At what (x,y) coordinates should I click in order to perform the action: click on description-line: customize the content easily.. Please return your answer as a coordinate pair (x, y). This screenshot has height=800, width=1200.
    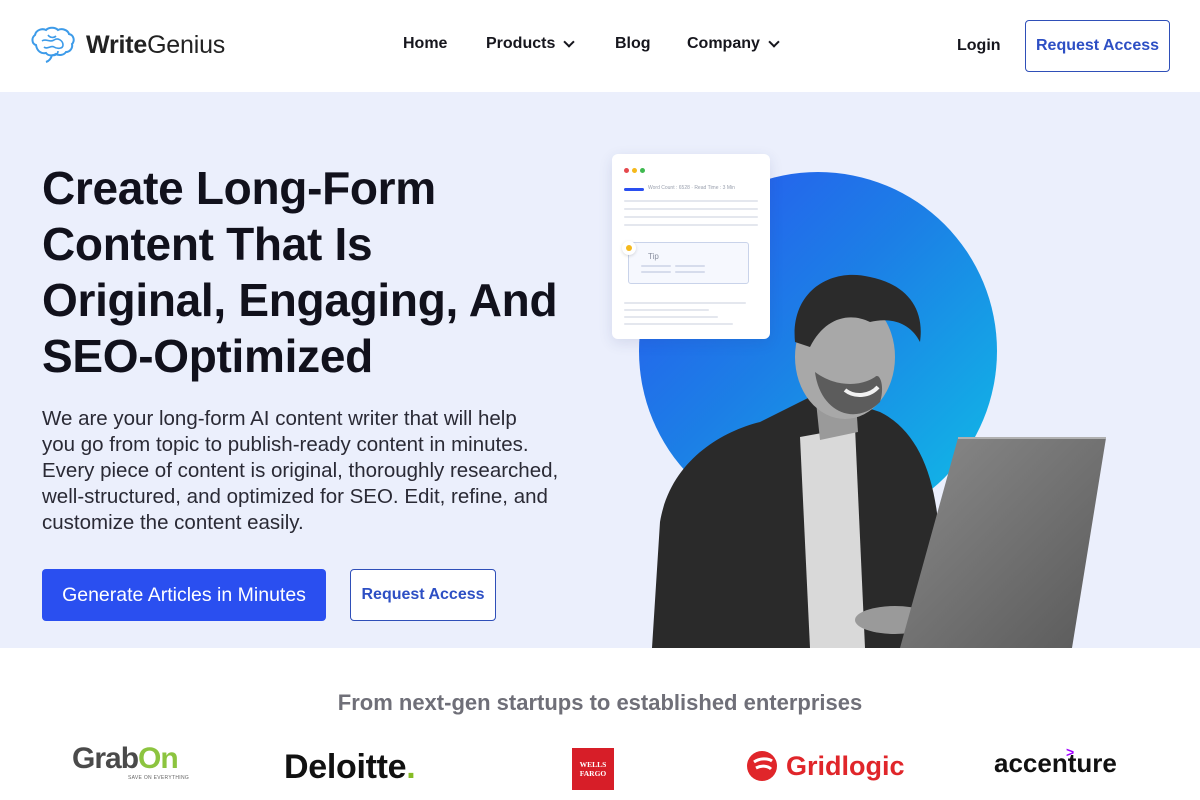
    Looking at the image, I should click on (173, 522).